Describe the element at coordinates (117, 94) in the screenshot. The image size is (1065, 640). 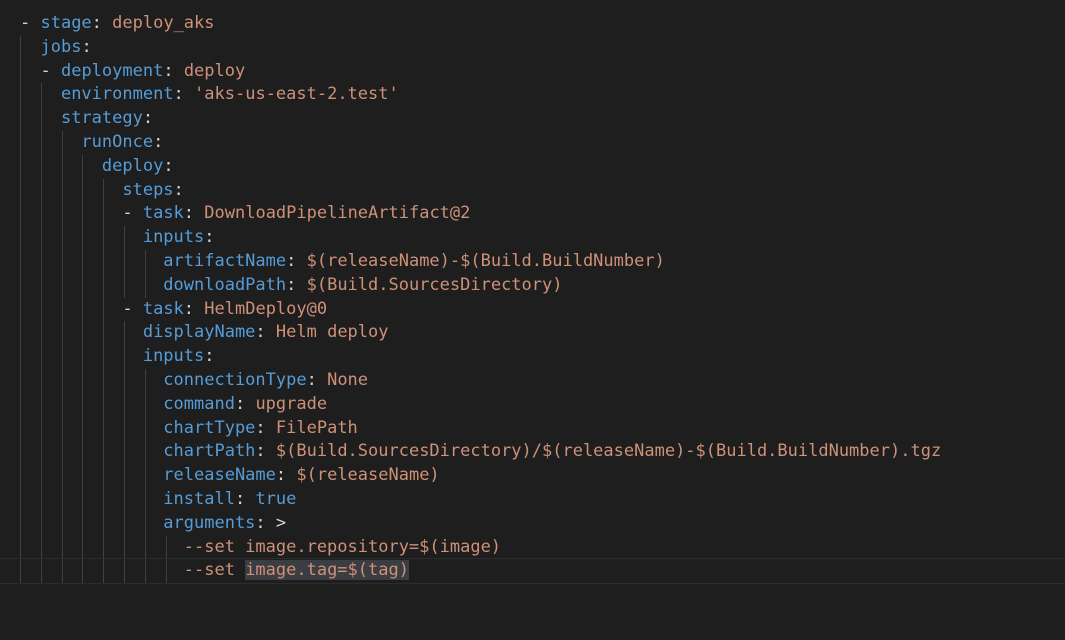
I see `yaml-key: environment` at that location.